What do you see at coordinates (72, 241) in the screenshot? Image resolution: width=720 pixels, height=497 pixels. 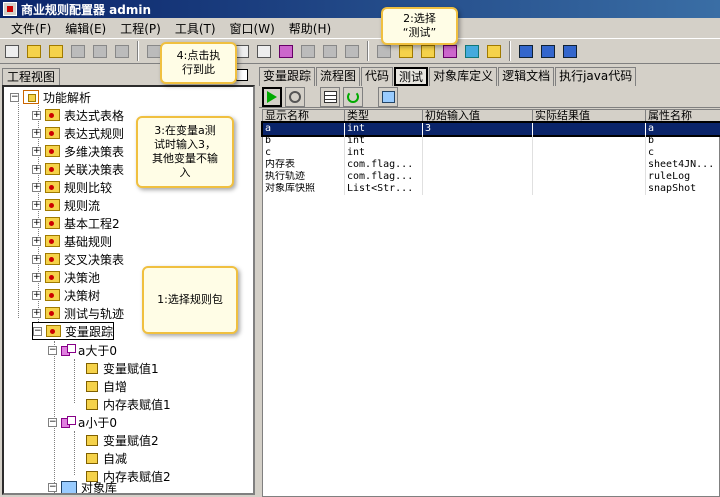 I see `tree-item-basic-rules: + 基础规则` at bounding box center [72, 241].